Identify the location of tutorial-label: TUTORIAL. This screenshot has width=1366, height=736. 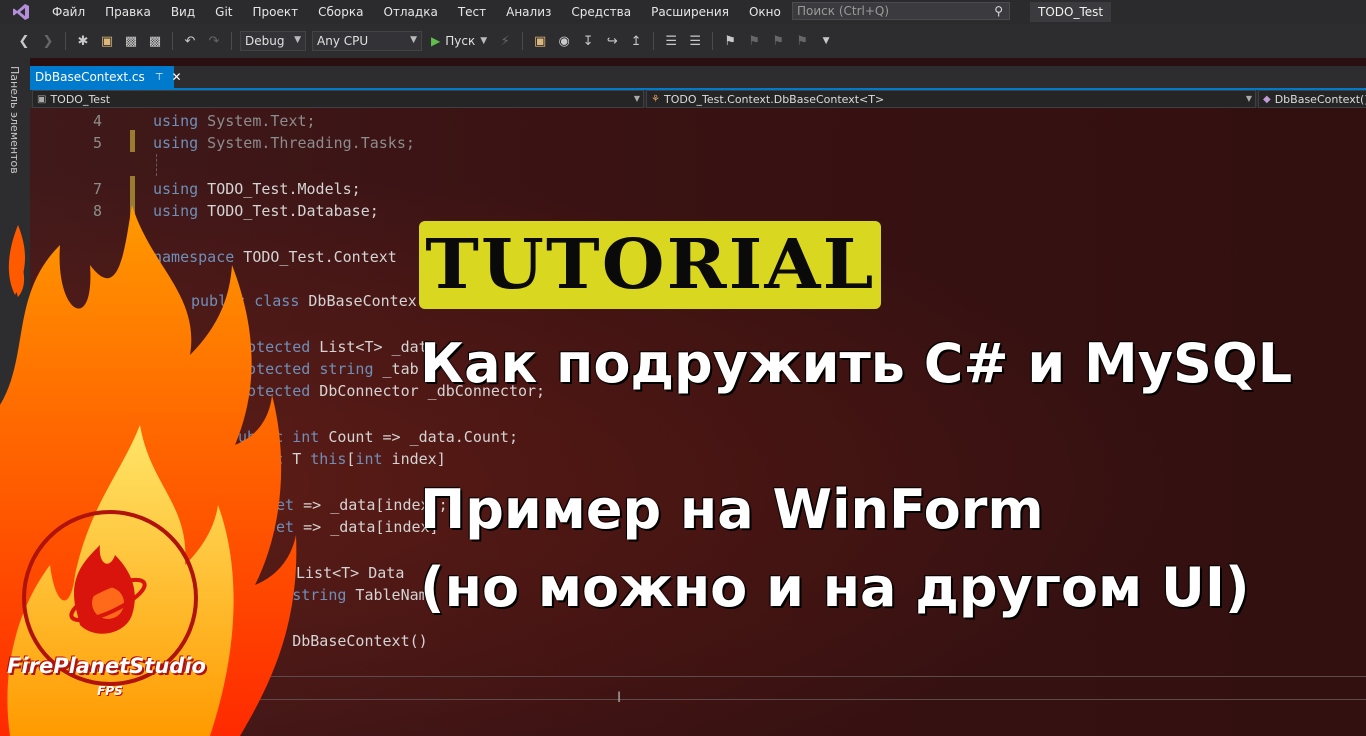
(650, 265).